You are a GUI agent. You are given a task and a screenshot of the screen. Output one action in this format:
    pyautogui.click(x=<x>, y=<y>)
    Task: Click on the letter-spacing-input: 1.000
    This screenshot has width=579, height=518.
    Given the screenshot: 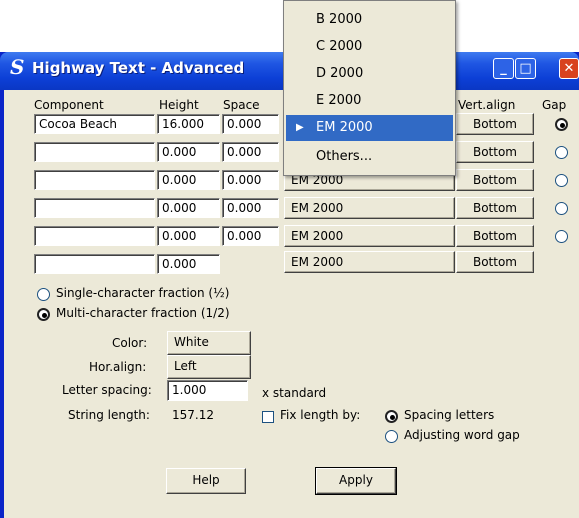 What is the action you would take?
    pyautogui.click(x=207, y=390)
    